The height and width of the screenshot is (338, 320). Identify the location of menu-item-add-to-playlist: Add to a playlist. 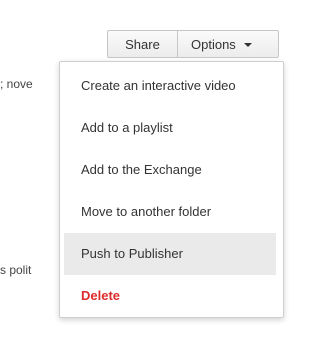
(170, 128).